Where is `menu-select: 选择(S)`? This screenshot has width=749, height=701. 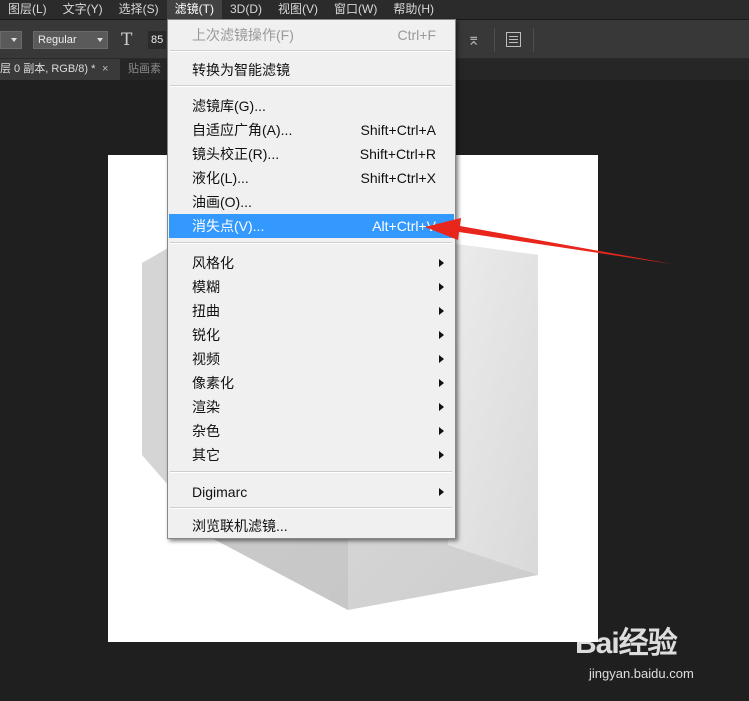 menu-select: 选择(S) is located at coordinates (139, 9).